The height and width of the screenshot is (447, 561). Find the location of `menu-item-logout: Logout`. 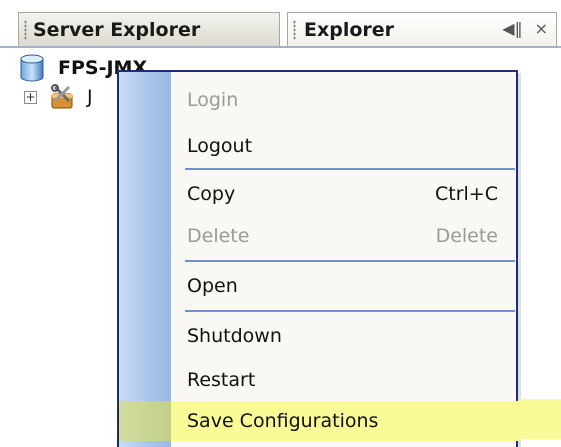

menu-item-logout: Logout is located at coordinates (343, 146).